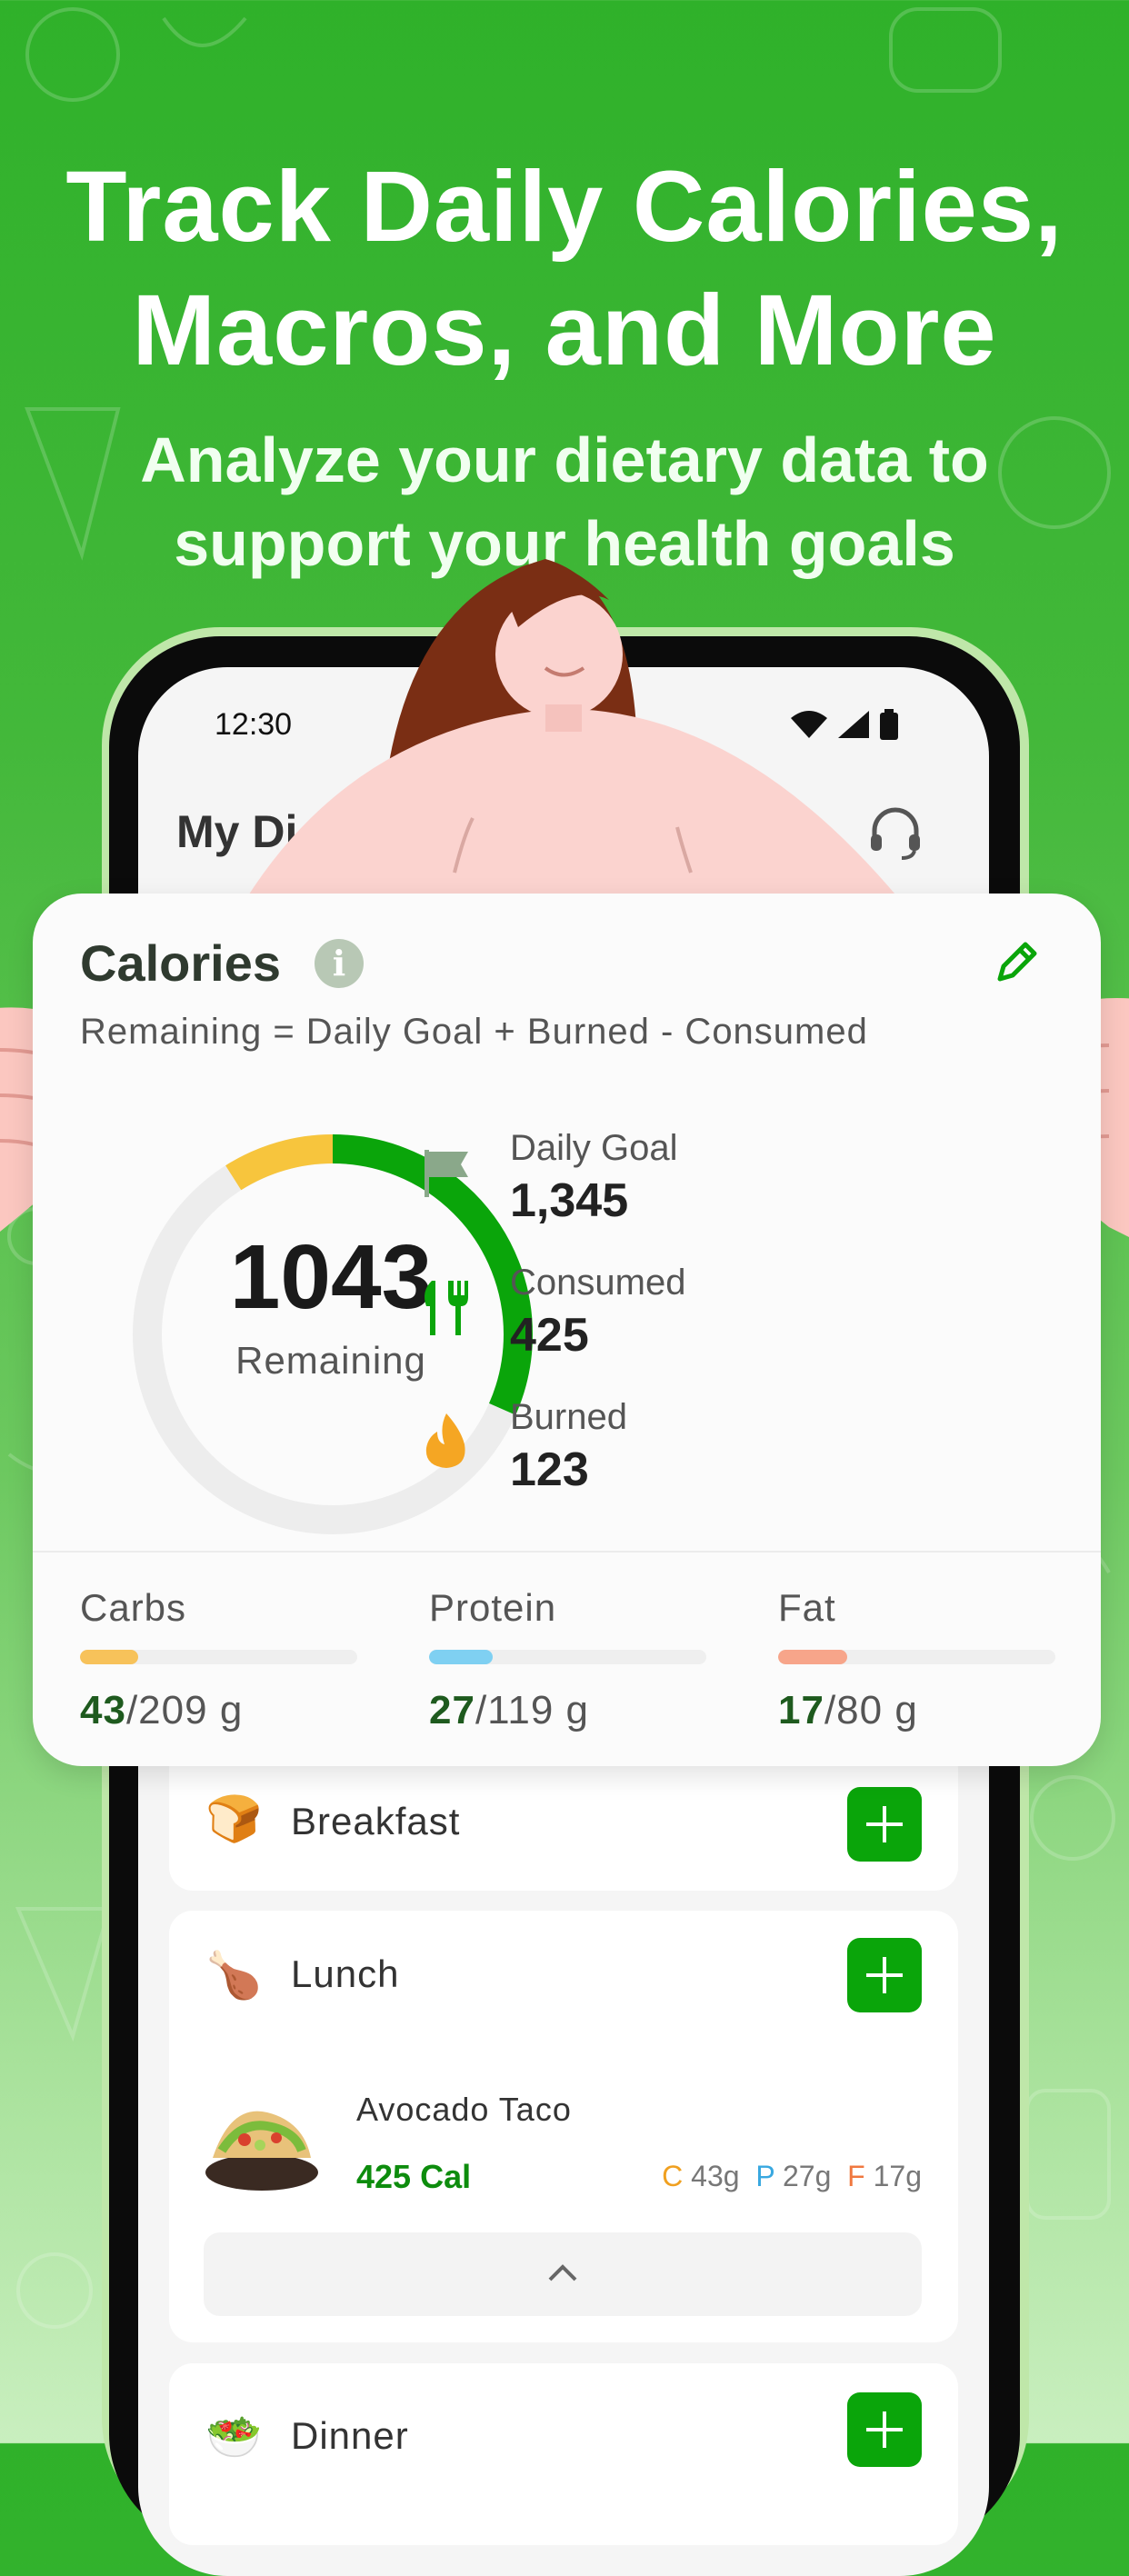 The width and height of the screenshot is (1129, 2576). I want to click on bread-icon: 🍞, so click(234, 1818).